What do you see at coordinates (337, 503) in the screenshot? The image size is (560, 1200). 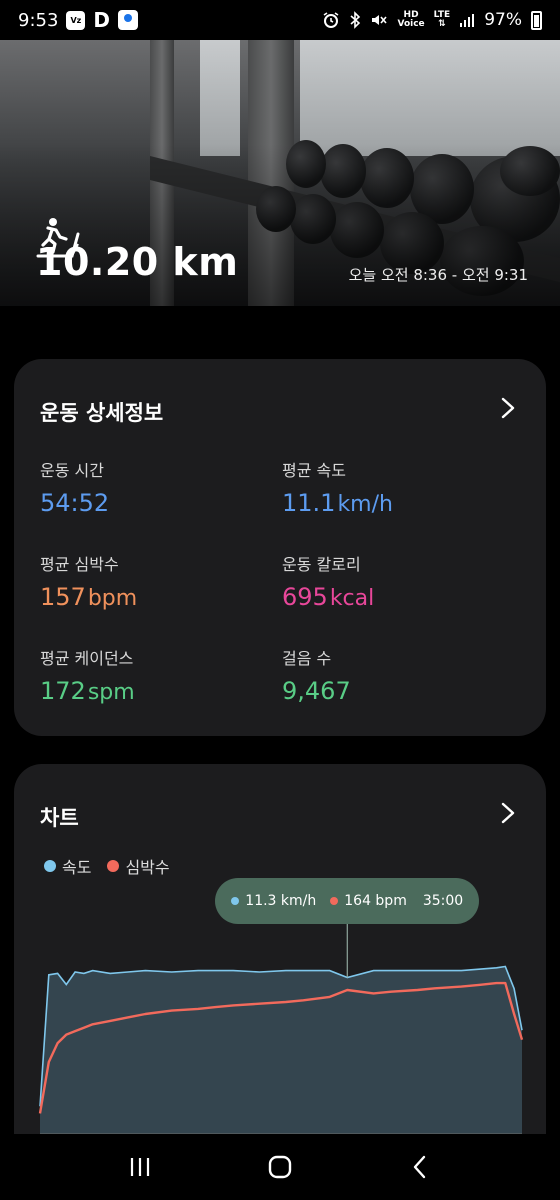 I see `metric-value: 11.1km/h` at bounding box center [337, 503].